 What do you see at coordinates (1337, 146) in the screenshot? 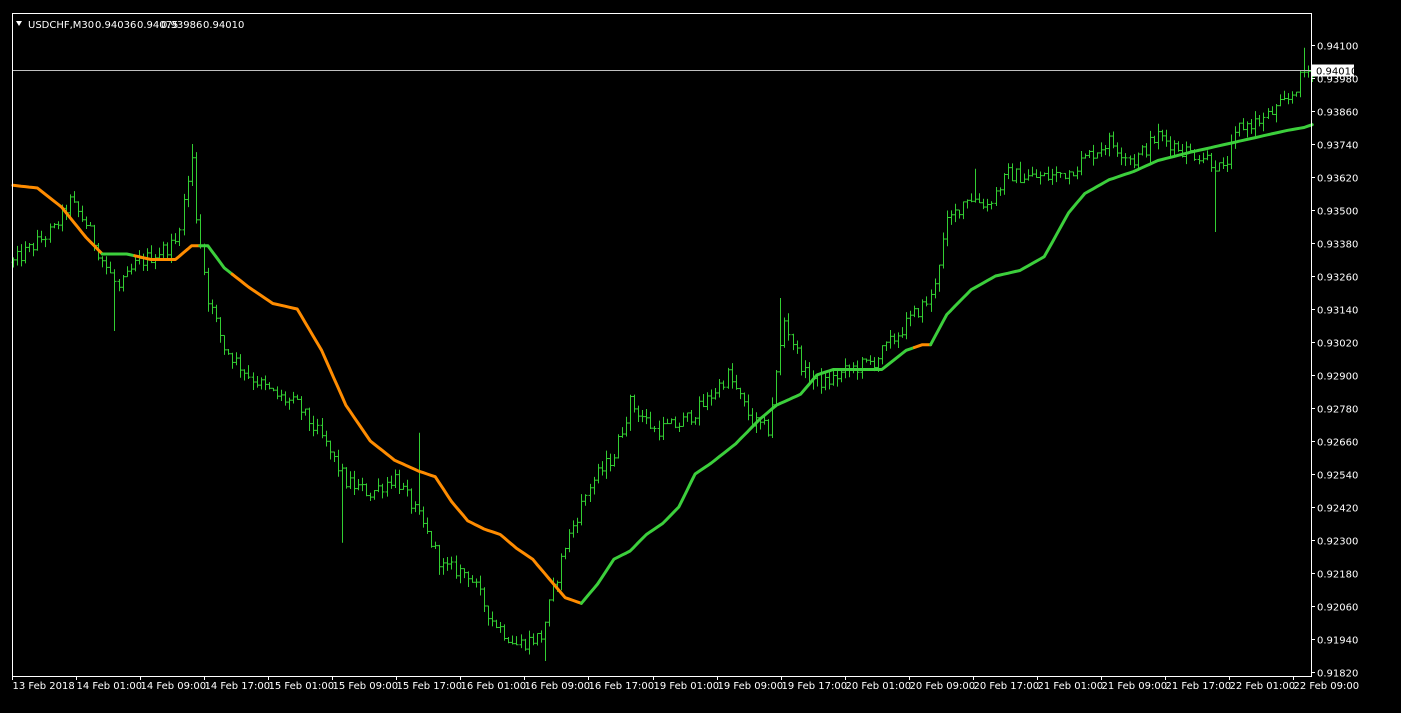
I see `y-tick-label: 0.93740` at bounding box center [1337, 146].